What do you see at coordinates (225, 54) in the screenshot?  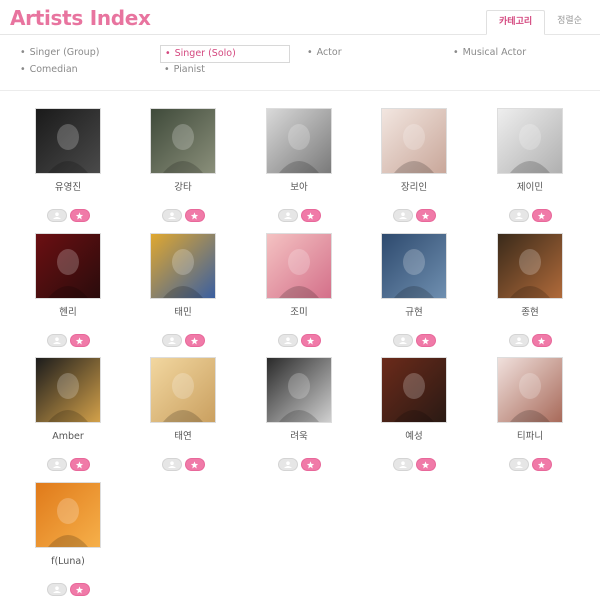 I see `category-singer-solo: • Singer (Solo)` at bounding box center [225, 54].